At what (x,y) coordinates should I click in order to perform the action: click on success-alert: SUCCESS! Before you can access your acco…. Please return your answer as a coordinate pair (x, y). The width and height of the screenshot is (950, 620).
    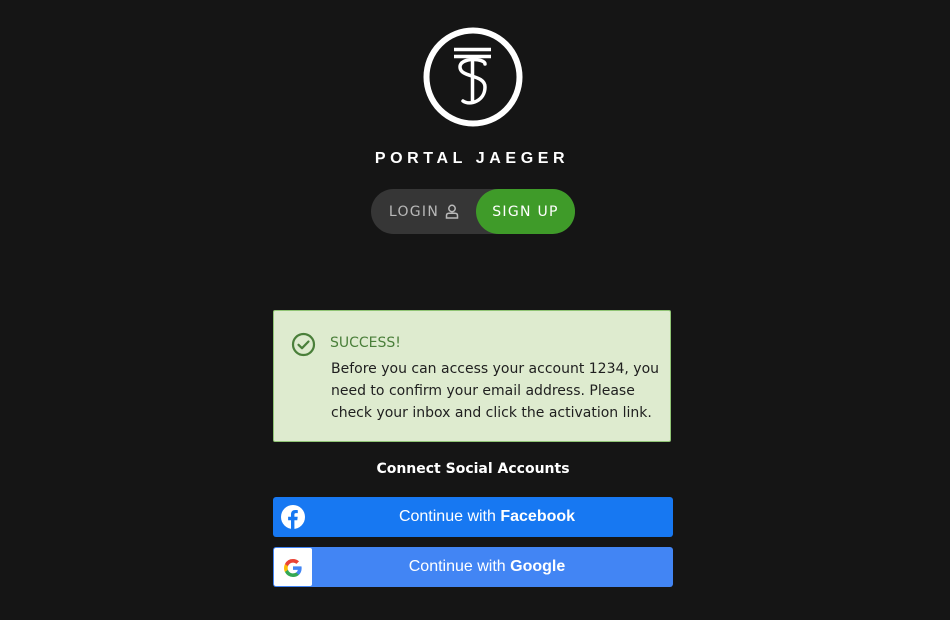
    Looking at the image, I should click on (472, 376).